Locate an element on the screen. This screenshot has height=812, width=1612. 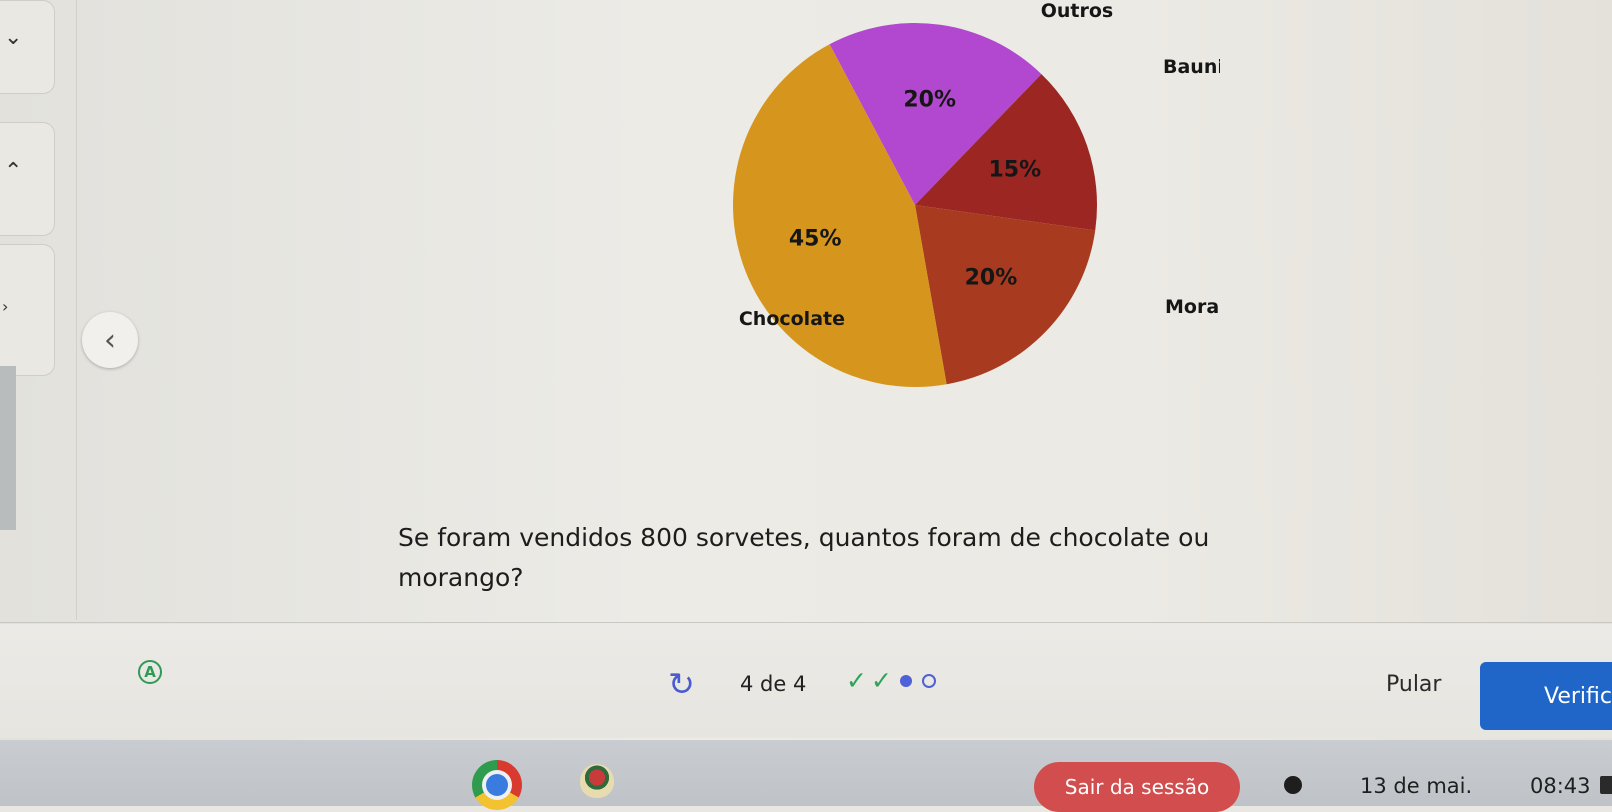
pie-value-label: 15% is located at coordinates (1014, 170).